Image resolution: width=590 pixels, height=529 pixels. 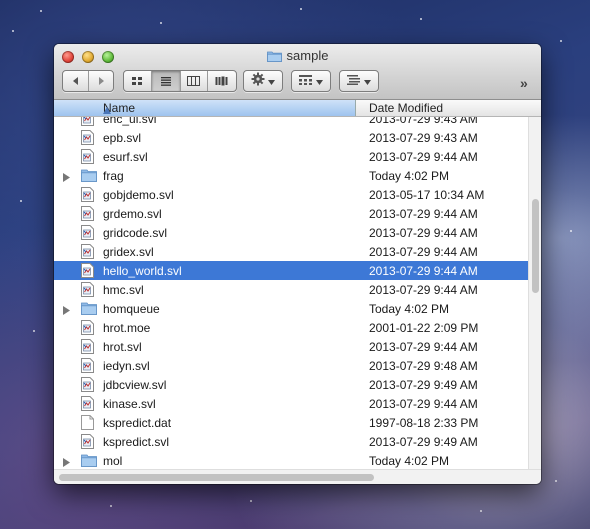 I want to click on list-options-button, so click(x=359, y=81).